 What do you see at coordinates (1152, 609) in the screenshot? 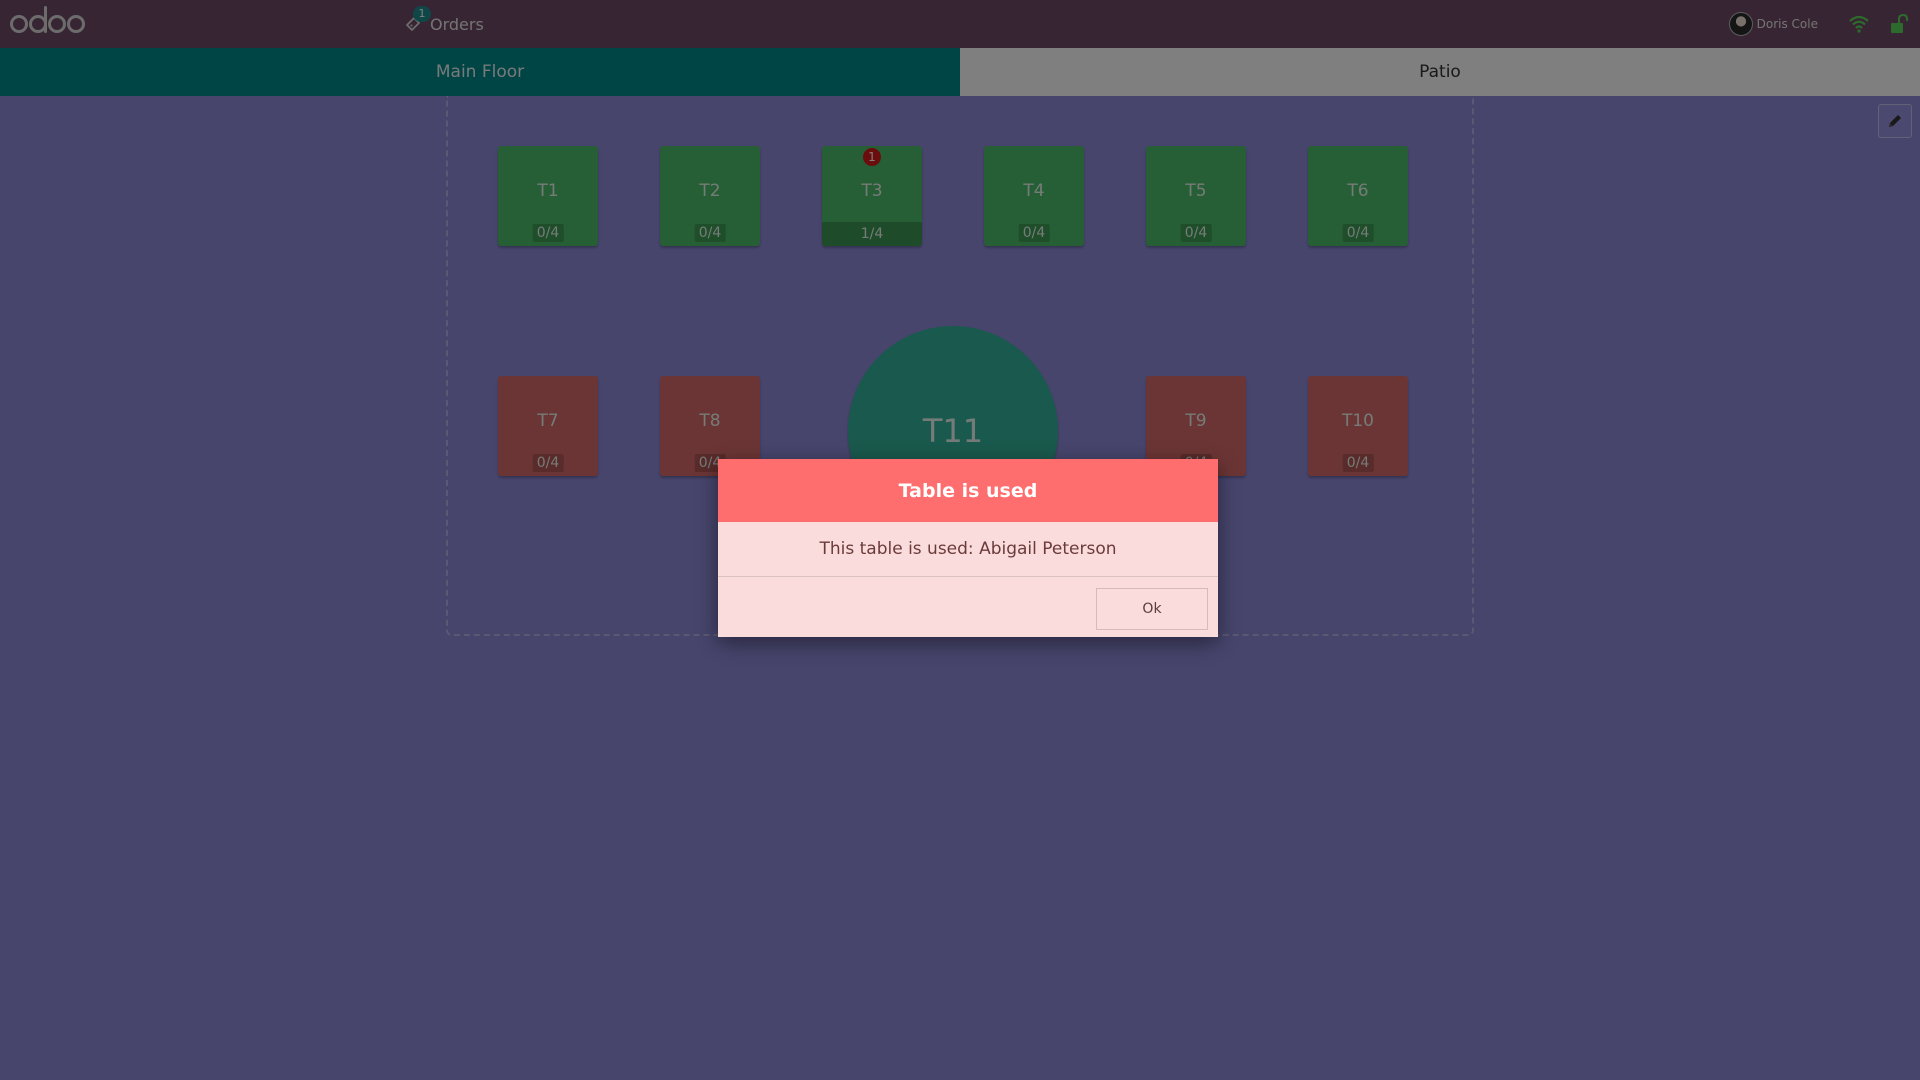
I see `ok-button: Ok` at bounding box center [1152, 609].